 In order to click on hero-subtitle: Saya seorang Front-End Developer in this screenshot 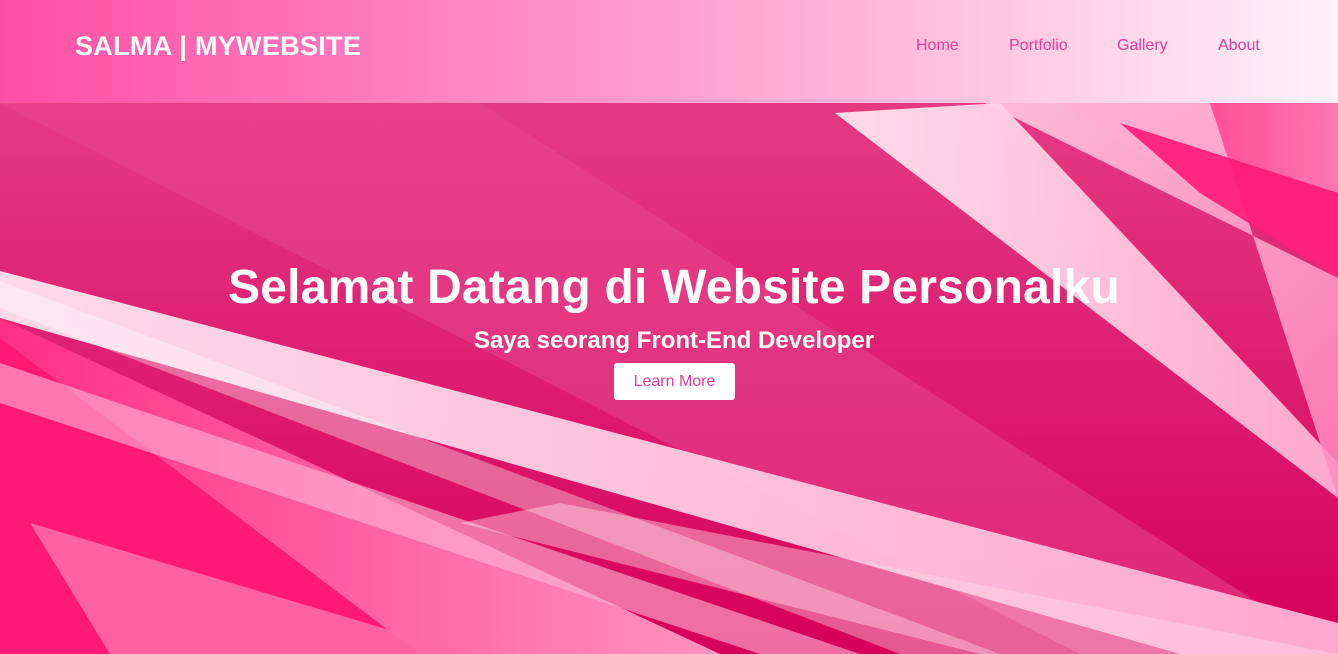, I will do `click(674, 340)`.